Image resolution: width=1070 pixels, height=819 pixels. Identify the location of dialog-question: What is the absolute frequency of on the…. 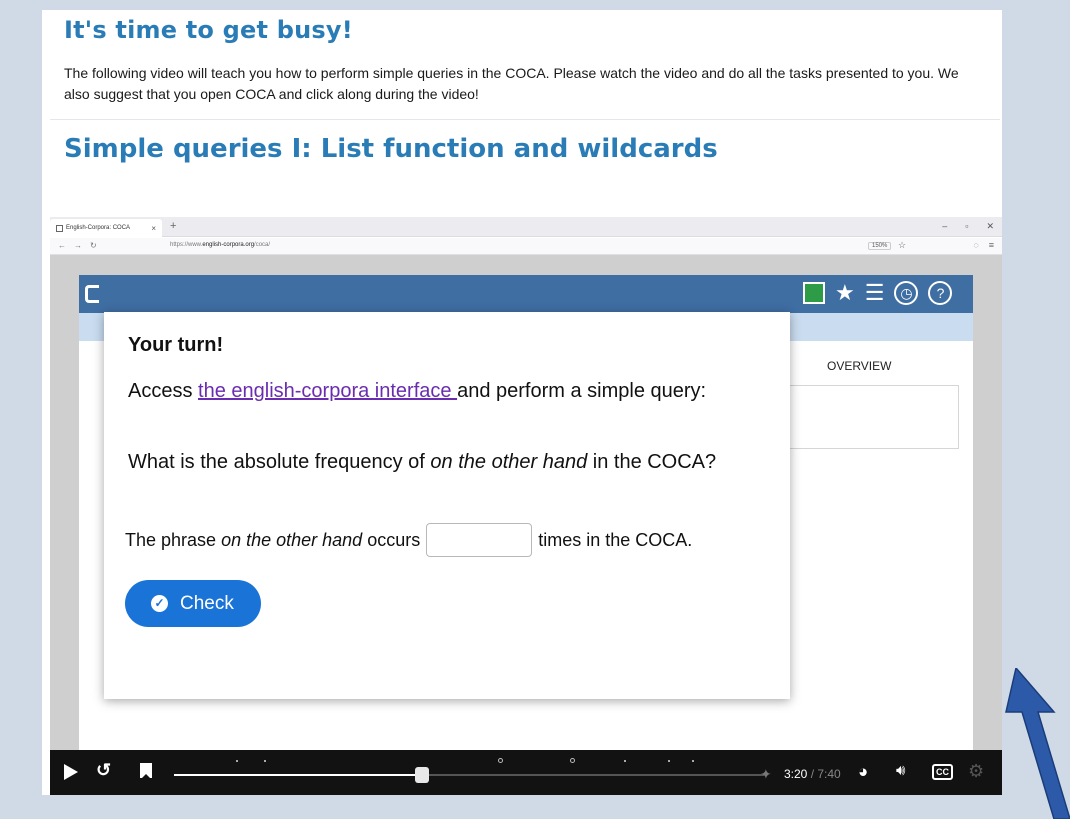
(422, 462).